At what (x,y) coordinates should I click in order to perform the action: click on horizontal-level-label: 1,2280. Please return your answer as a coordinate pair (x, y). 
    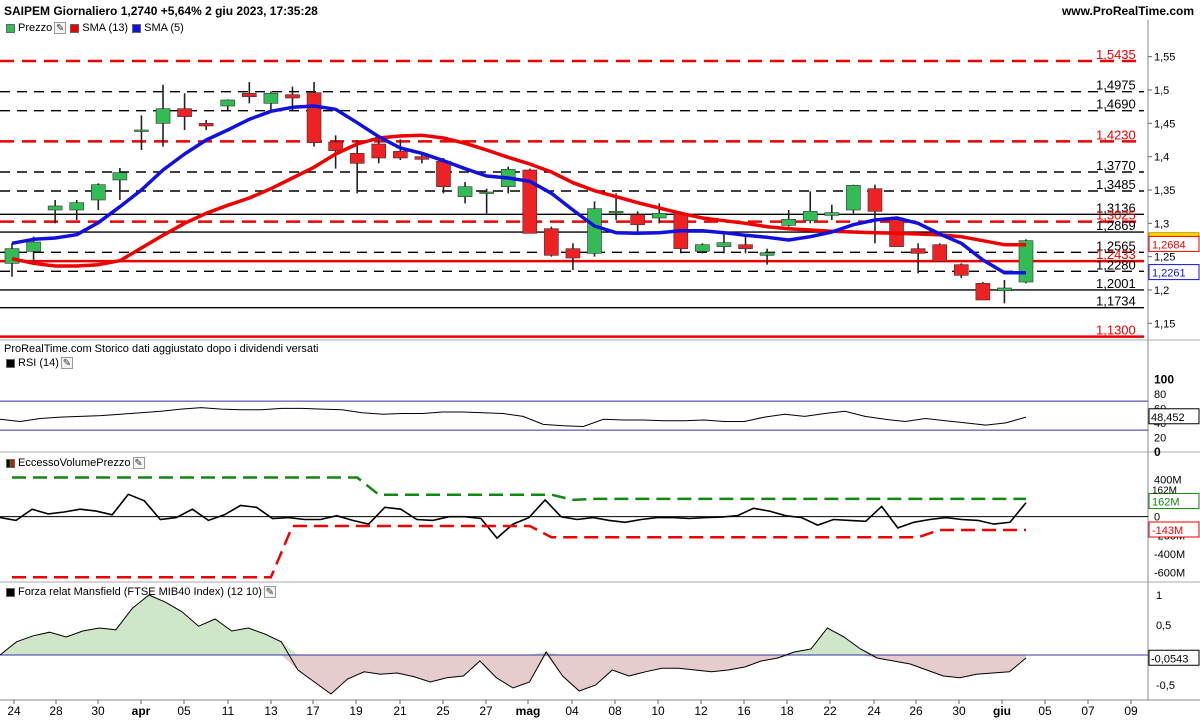
    Looking at the image, I should click on (1116, 264).